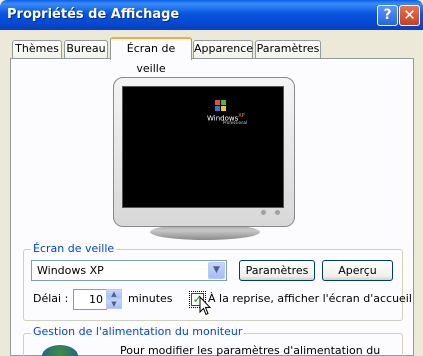 The height and width of the screenshot is (356, 423). Describe the element at coordinates (51, 298) in the screenshot. I see `delay-label: Délai :` at that location.